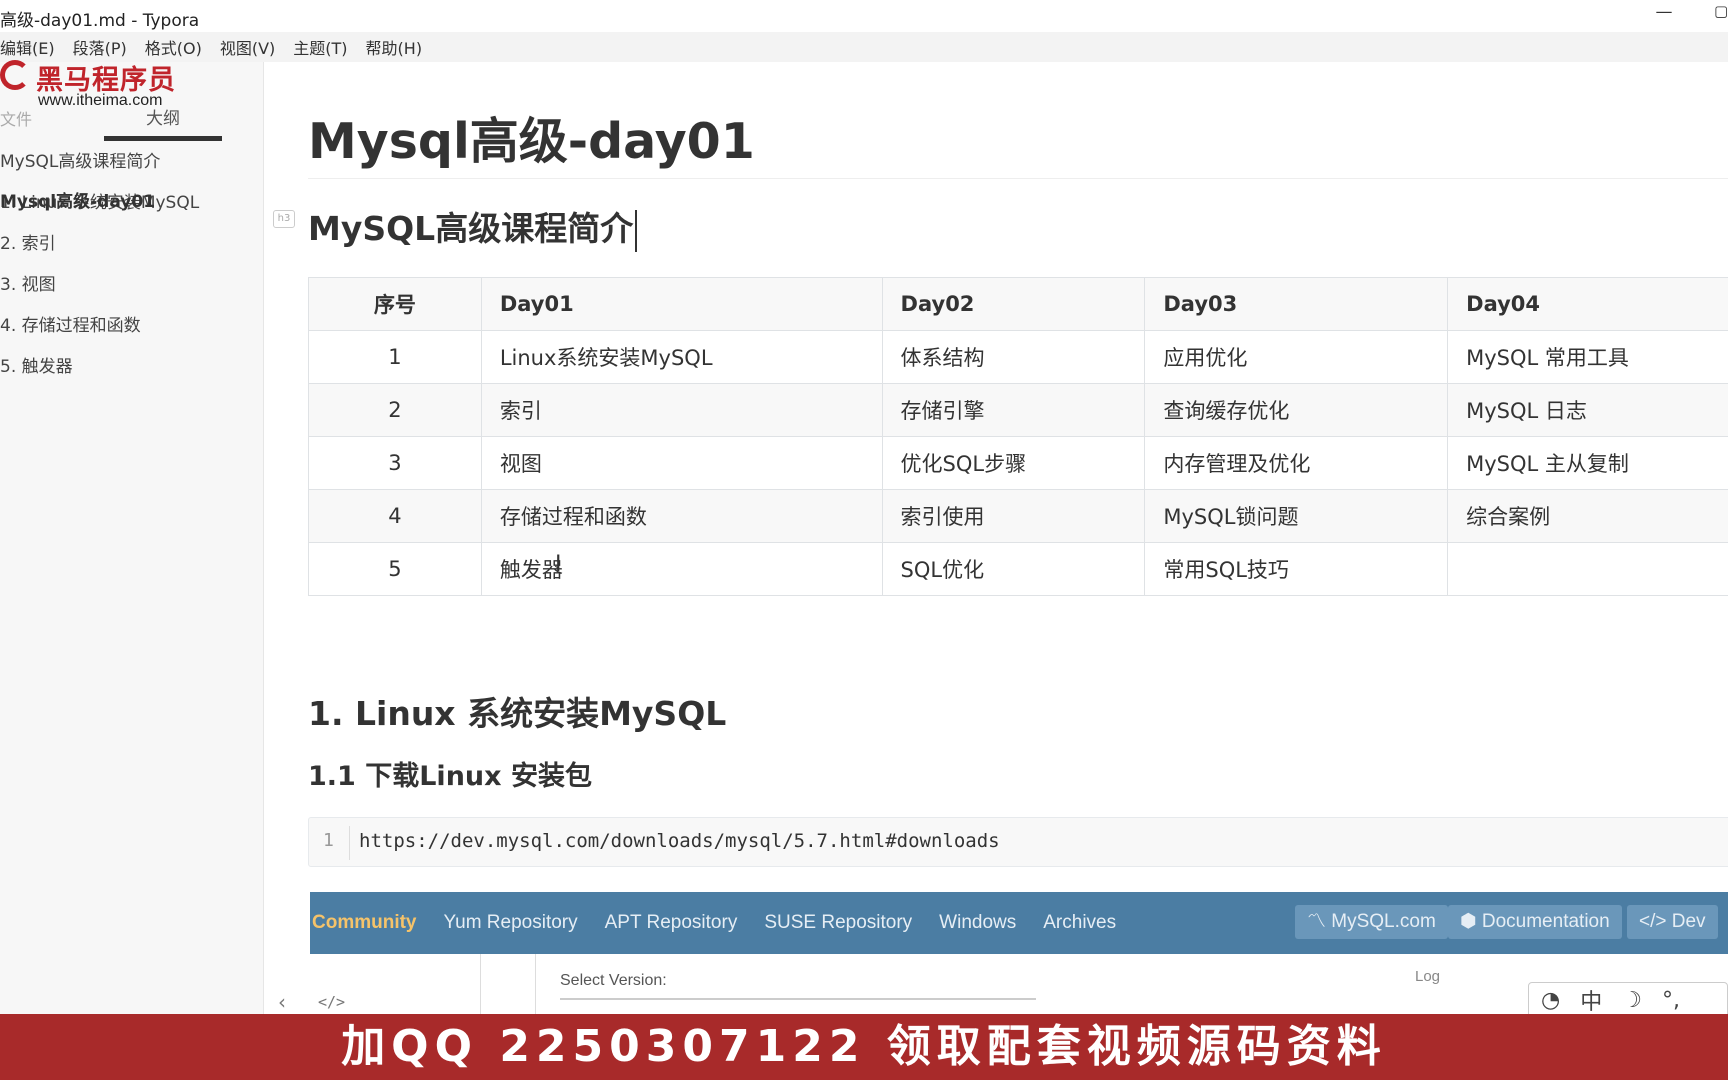 The height and width of the screenshot is (1080, 1728). Describe the element at coordinates (510, 922) in the screenshot. I see `nav-yum: Yum Repository` at that location.